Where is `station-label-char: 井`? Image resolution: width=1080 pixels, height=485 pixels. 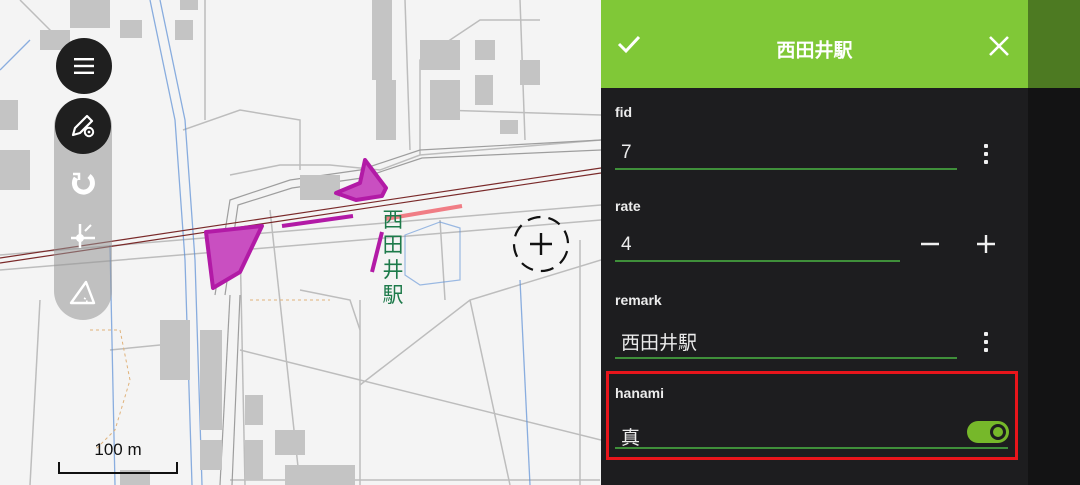 station-label-char: 井 is located at coordinates (393, 270).